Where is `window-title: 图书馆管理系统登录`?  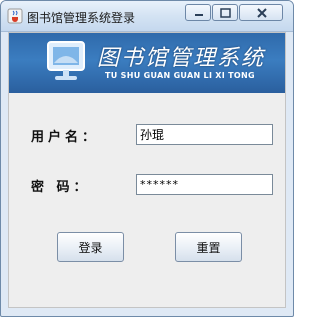
window-title: 图书馆管理系统登录 is located at coordinates (81, 18).